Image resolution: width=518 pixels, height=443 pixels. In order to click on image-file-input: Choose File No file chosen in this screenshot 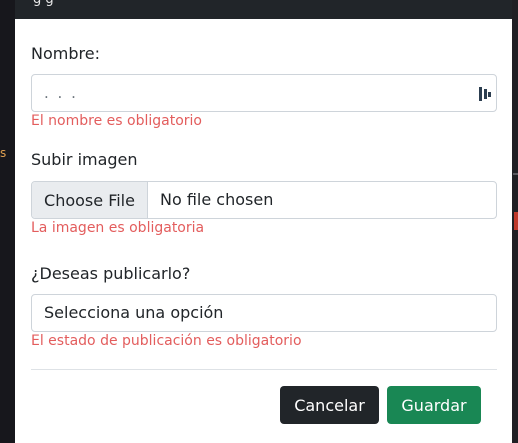, I will do `click(264, 200)`.